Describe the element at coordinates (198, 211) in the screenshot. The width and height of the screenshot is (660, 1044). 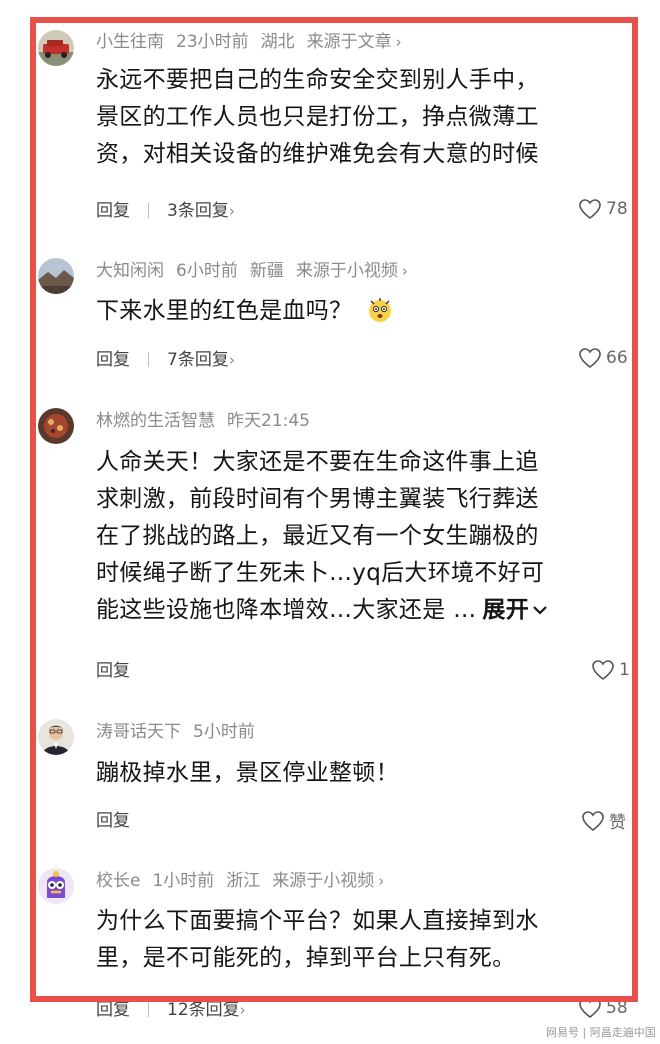
I see `view-replies-button: 3条回复` at that location.